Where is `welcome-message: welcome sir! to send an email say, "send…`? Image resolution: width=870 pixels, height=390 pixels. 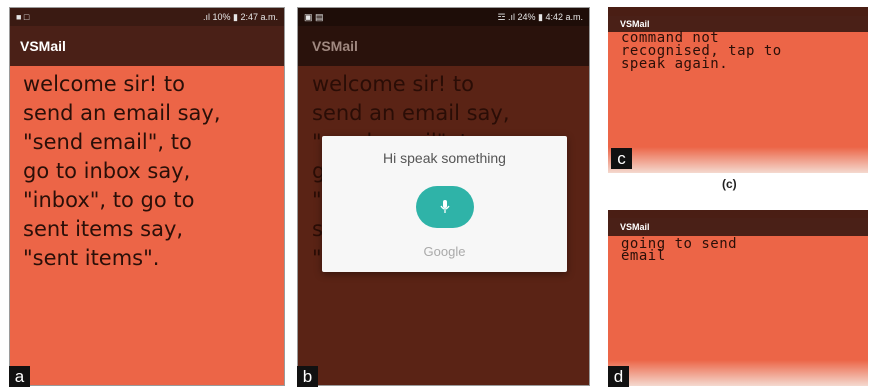
welcome-message: welcome sir! to send an email say, "send… is located at coordinates (122, 171).